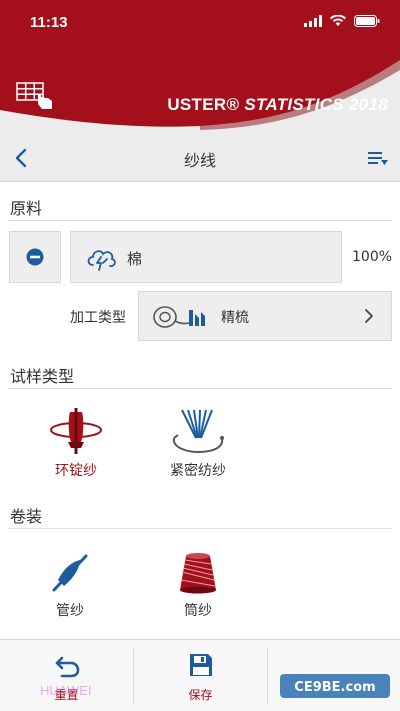  Describe the element at coordinates (265, 316) in the screenshot. I see `processing-type-select: 精梳` at that location.